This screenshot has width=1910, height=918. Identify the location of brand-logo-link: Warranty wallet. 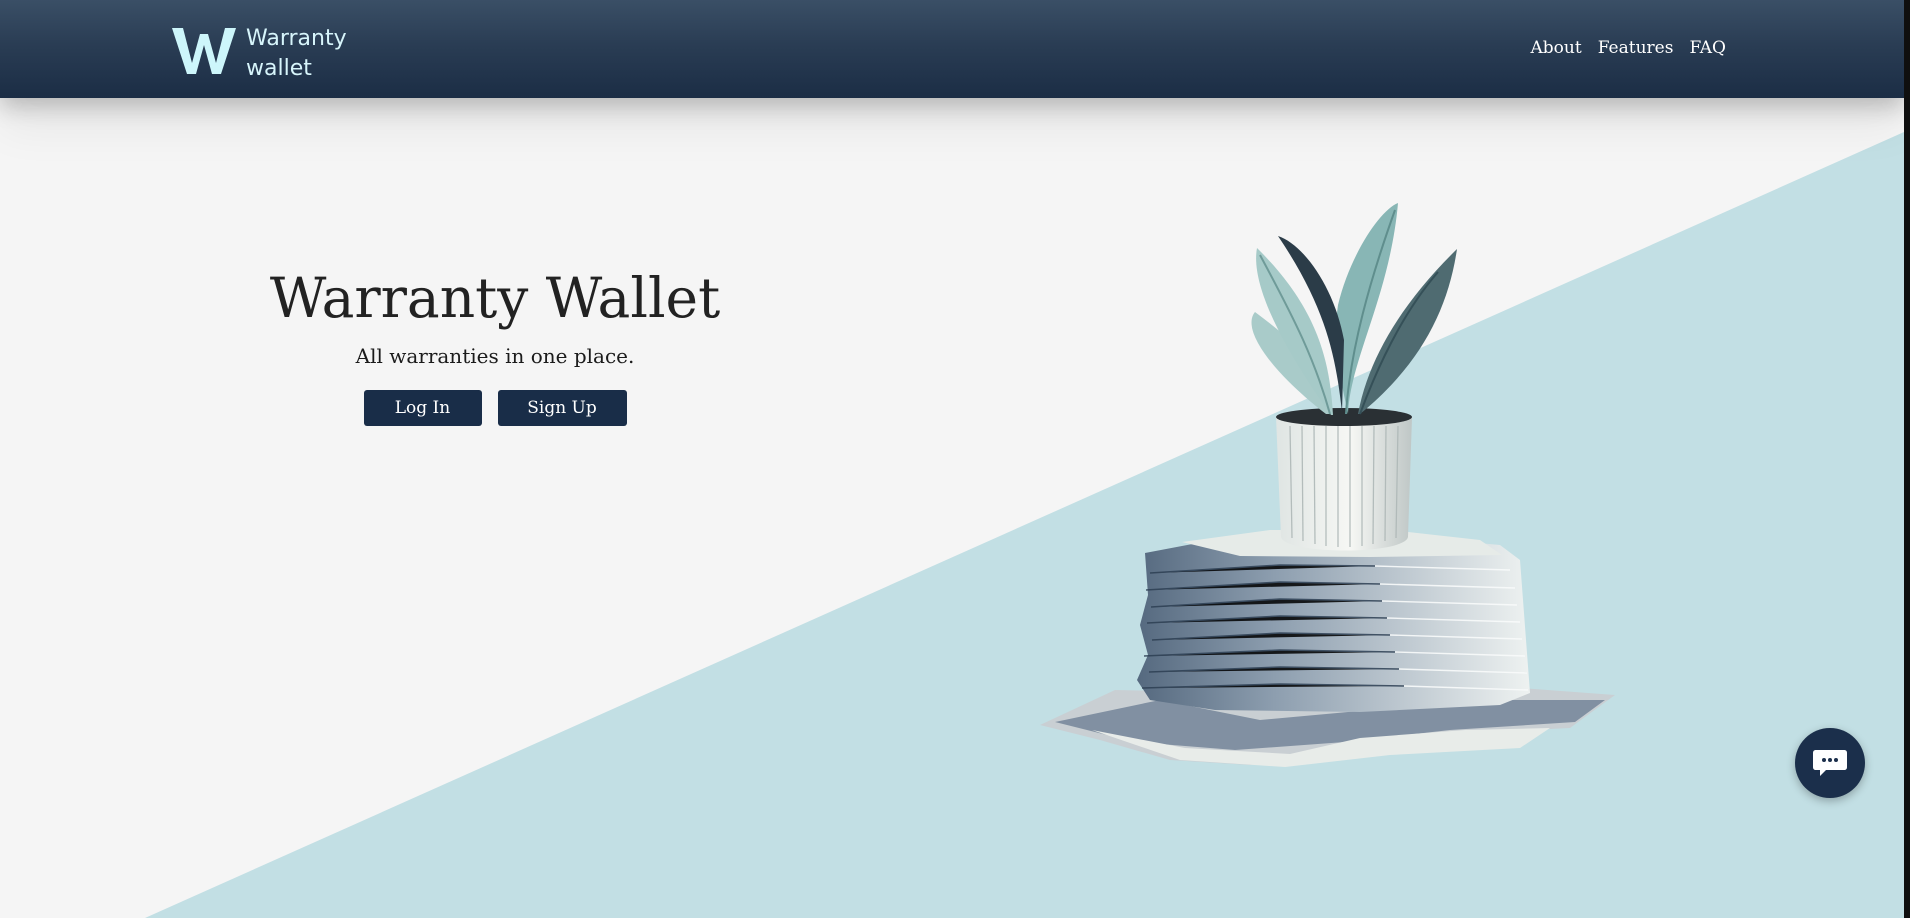
(259, 54).